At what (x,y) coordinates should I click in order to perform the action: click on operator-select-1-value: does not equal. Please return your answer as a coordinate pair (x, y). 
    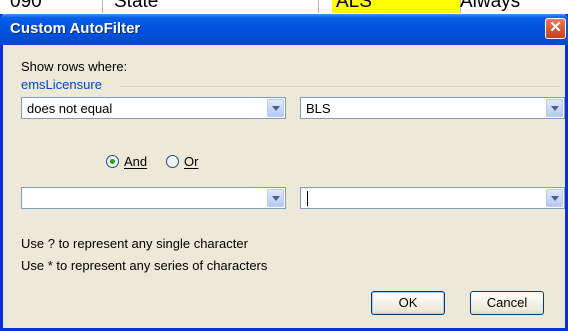
    Looking at the image, I should click on (70, 108).